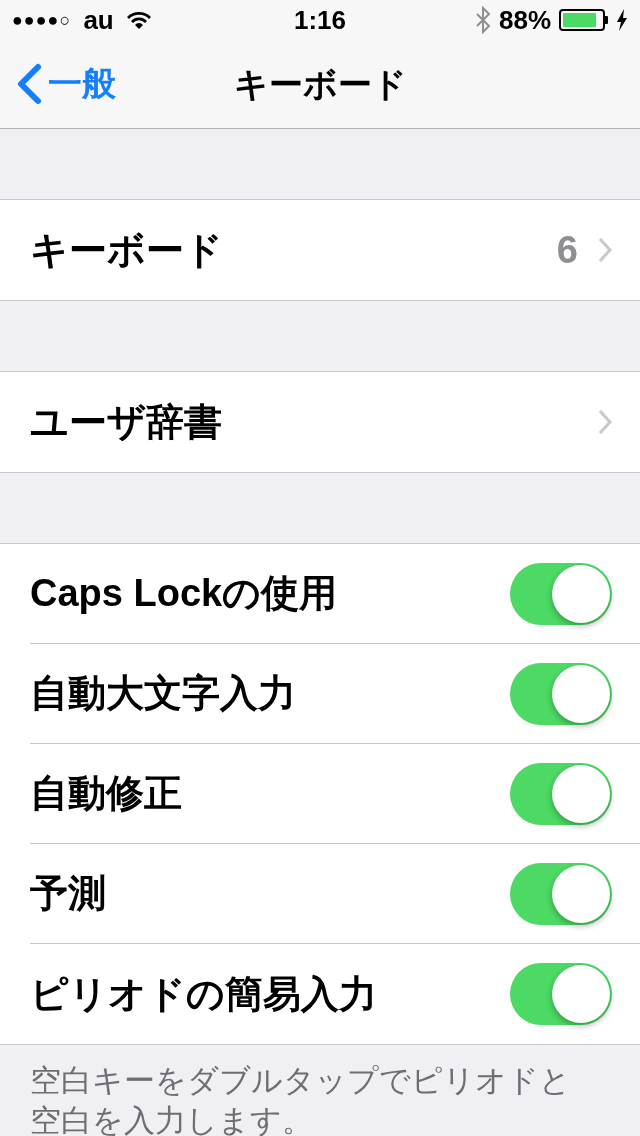 This screenshot has height=1136, width=640. What do you see at coordinates (622, 20) in the screenshot?
I see `charging-icon` at bounding box center [622, 20].